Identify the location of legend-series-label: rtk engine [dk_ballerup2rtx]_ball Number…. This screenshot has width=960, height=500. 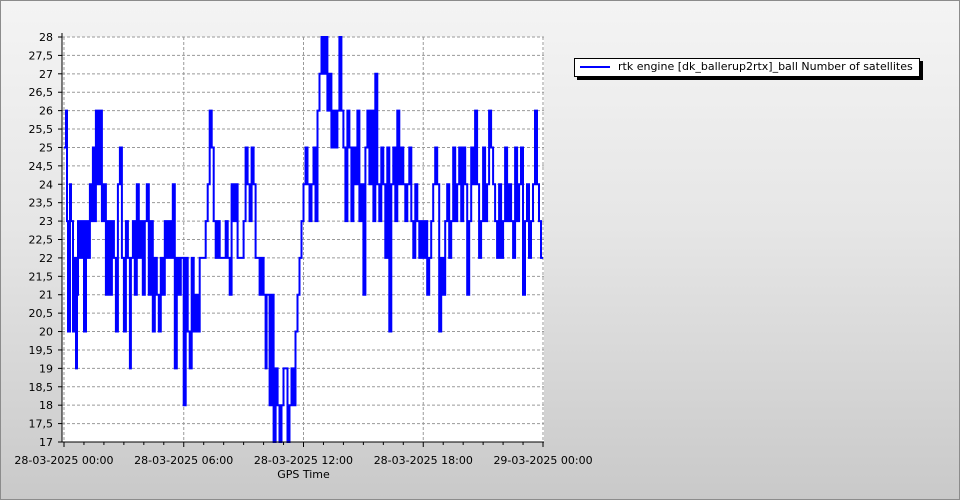
(765, 66).